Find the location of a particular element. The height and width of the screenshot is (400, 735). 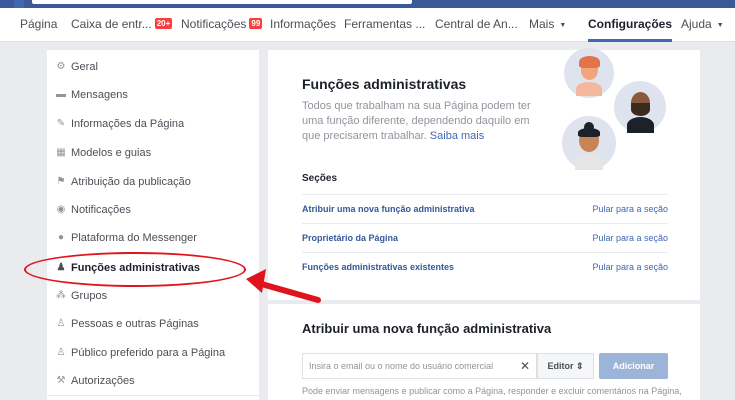

sidebar-item-people-pages: ♙ Pessoas e outras Páginas is located at coordinates (153, 324).